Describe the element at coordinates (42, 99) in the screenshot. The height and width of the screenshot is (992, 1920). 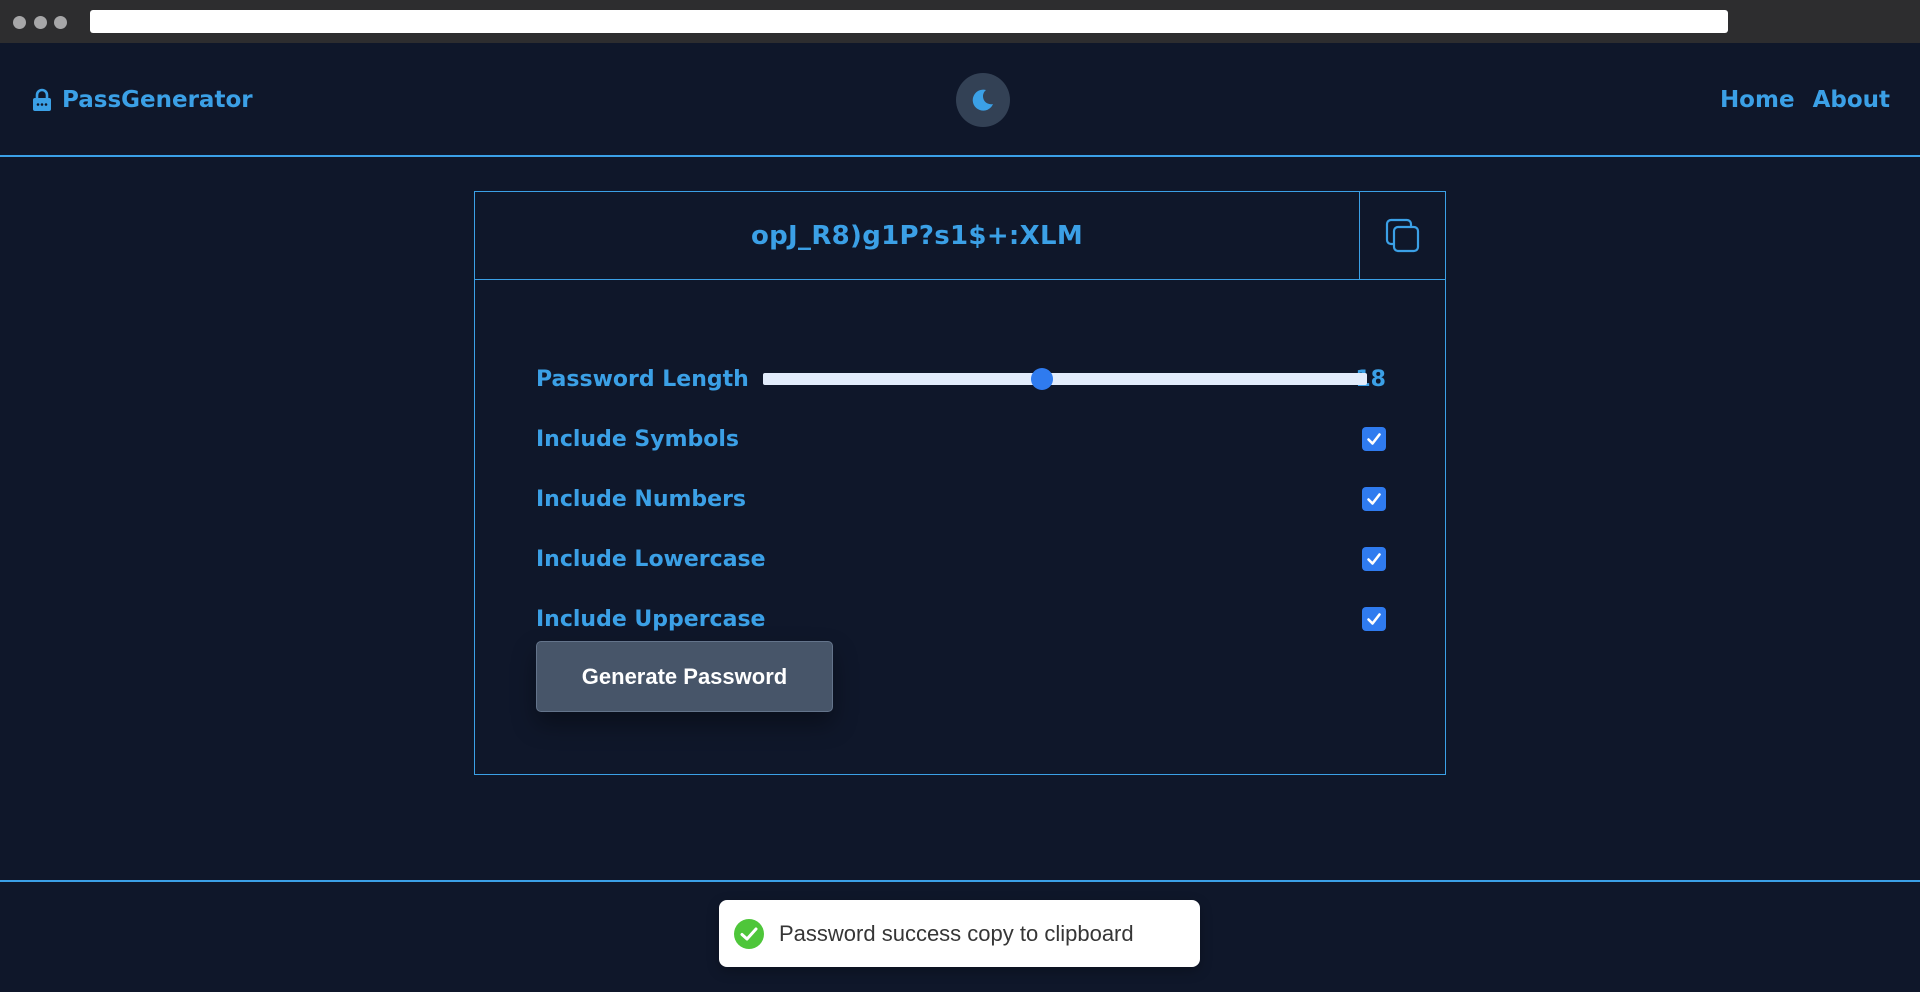
I see `lock-icon` at that location.